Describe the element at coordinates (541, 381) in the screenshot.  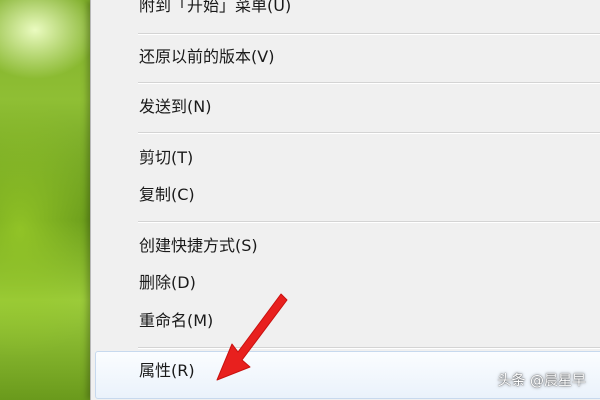
I see `watermark: 头条 @晨星早` at that location.